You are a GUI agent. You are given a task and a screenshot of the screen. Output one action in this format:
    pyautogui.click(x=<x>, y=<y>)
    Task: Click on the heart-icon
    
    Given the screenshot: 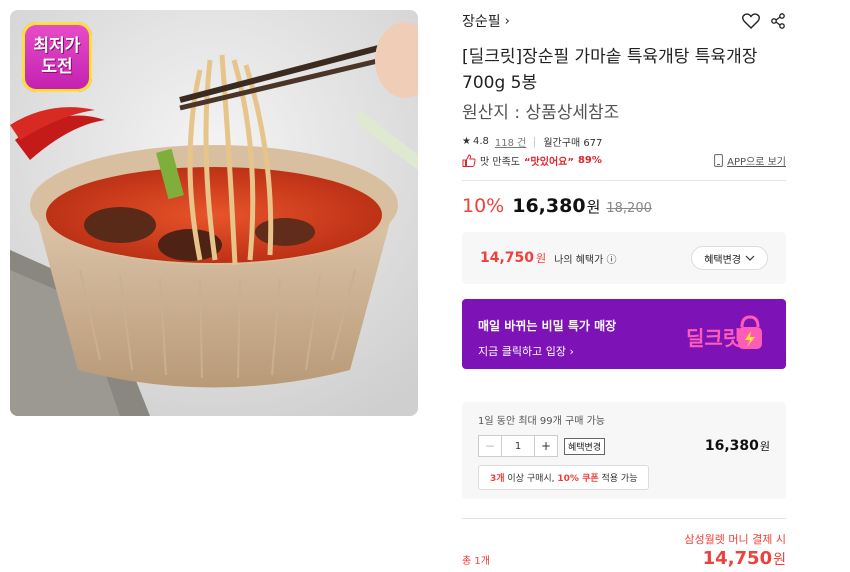 What is the action you would take?
    pyautogui.click(x=751, y=21)
    